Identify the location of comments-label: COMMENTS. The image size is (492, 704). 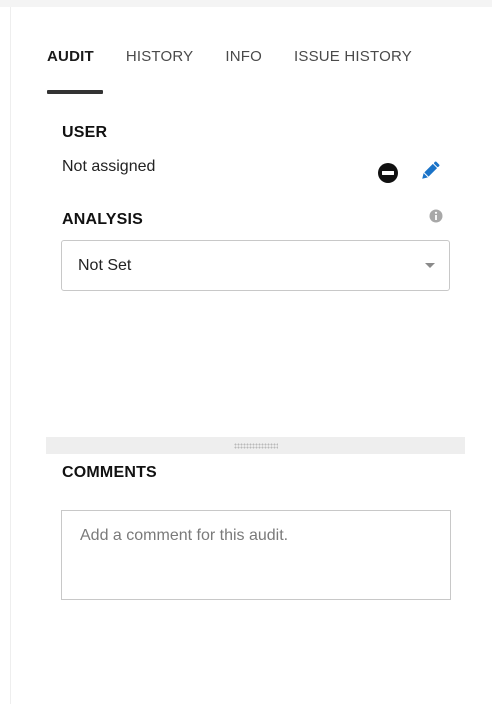
(109, 472).